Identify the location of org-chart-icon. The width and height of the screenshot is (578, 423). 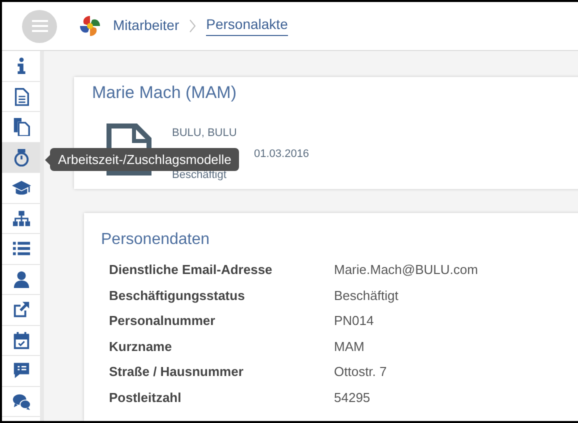
(21, 218).